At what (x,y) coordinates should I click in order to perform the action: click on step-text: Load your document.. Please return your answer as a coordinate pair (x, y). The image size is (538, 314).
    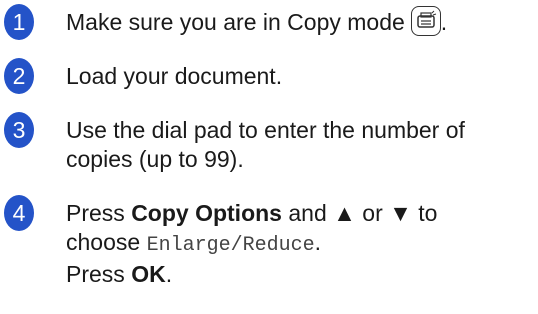
    Looking at the image, I should click on (174, 76).